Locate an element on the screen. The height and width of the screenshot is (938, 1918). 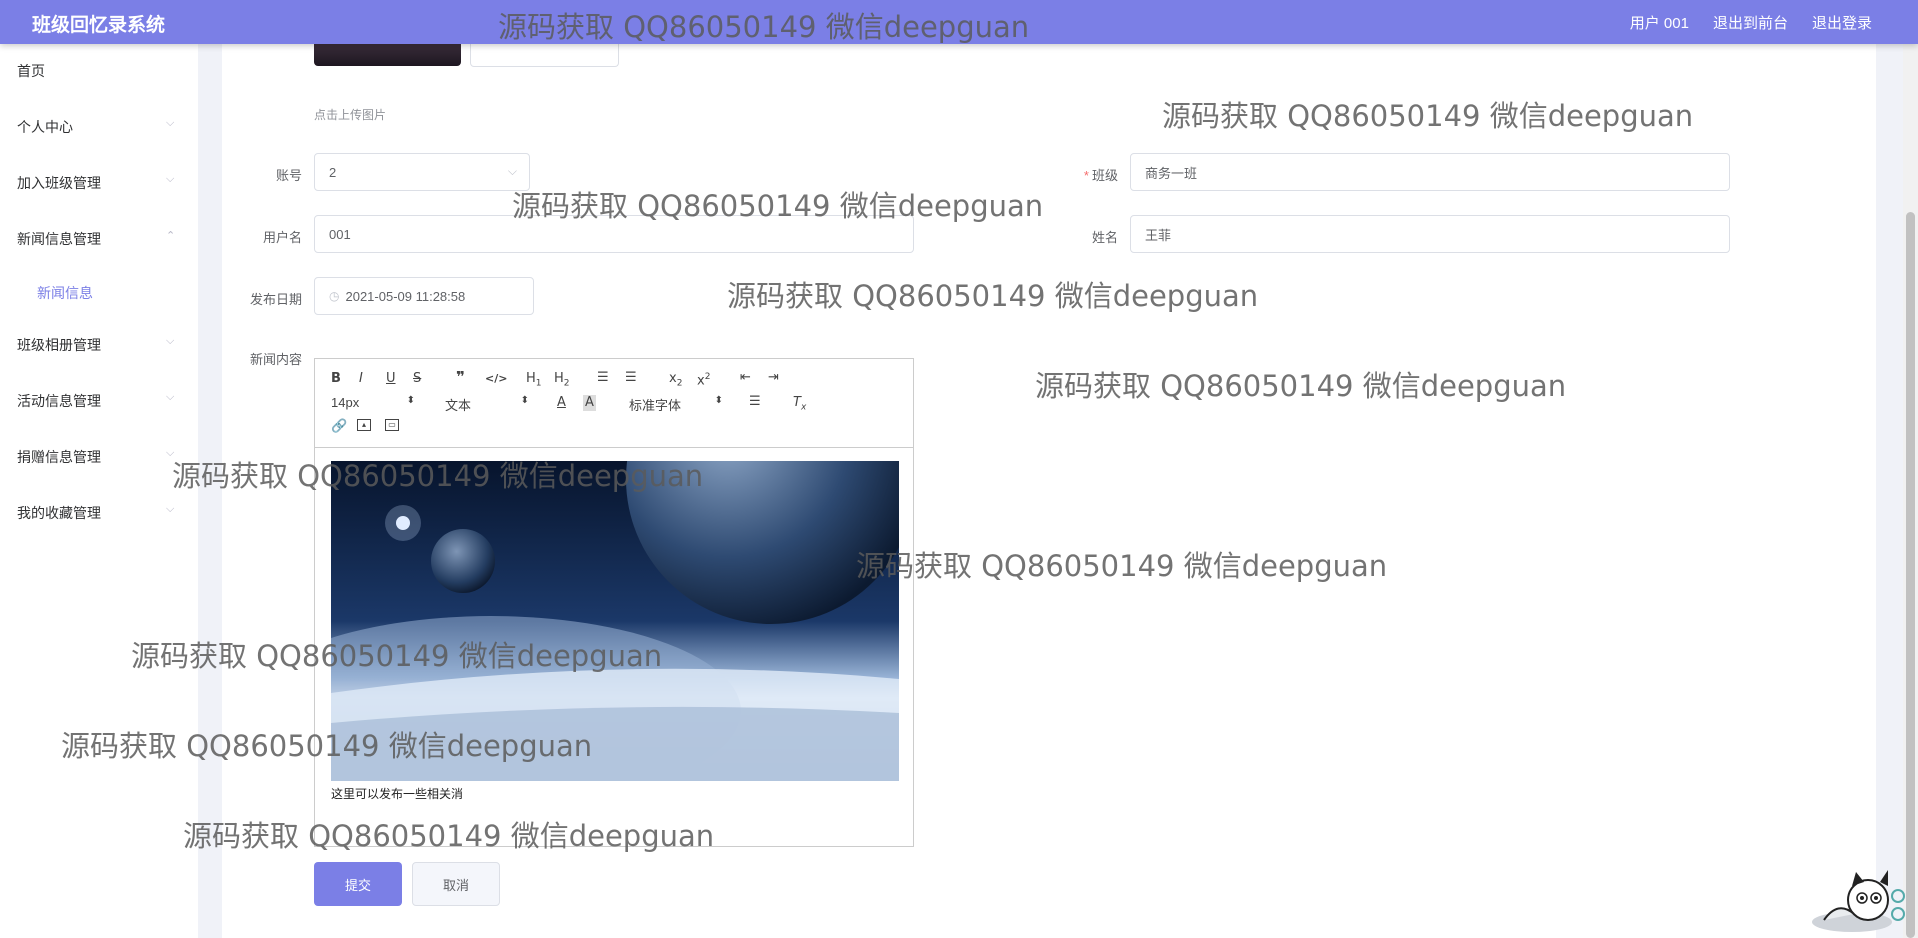
sidebar-item-album-management: 班级相册管理 ⌵ is located at coordinates (99, 344).